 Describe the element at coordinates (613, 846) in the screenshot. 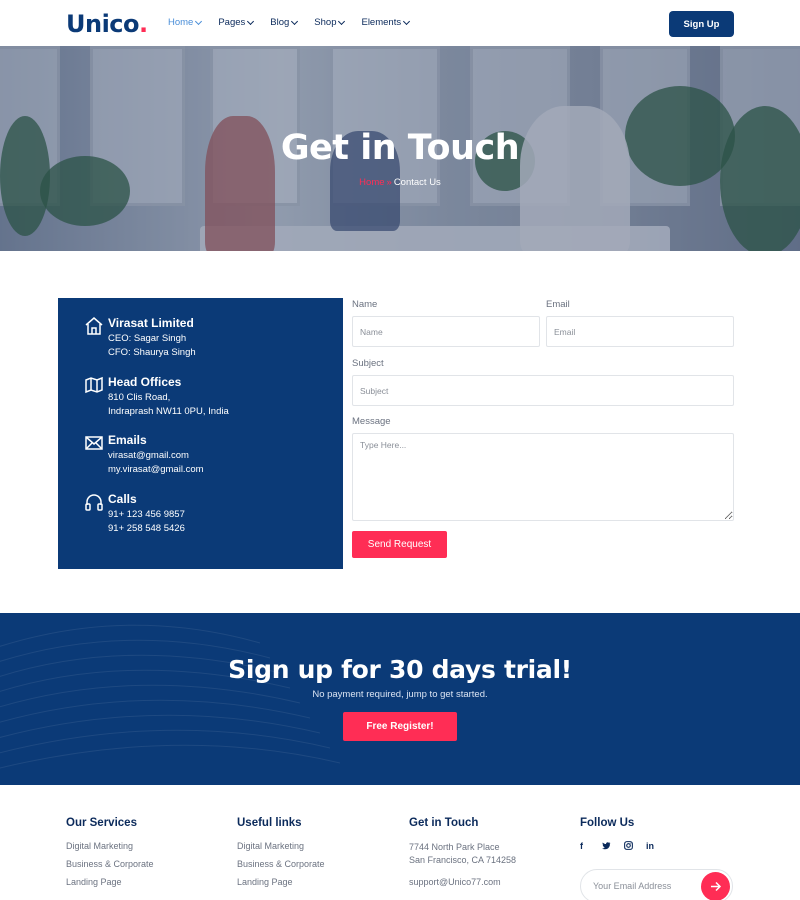

I see `twitter-icon` at that location.